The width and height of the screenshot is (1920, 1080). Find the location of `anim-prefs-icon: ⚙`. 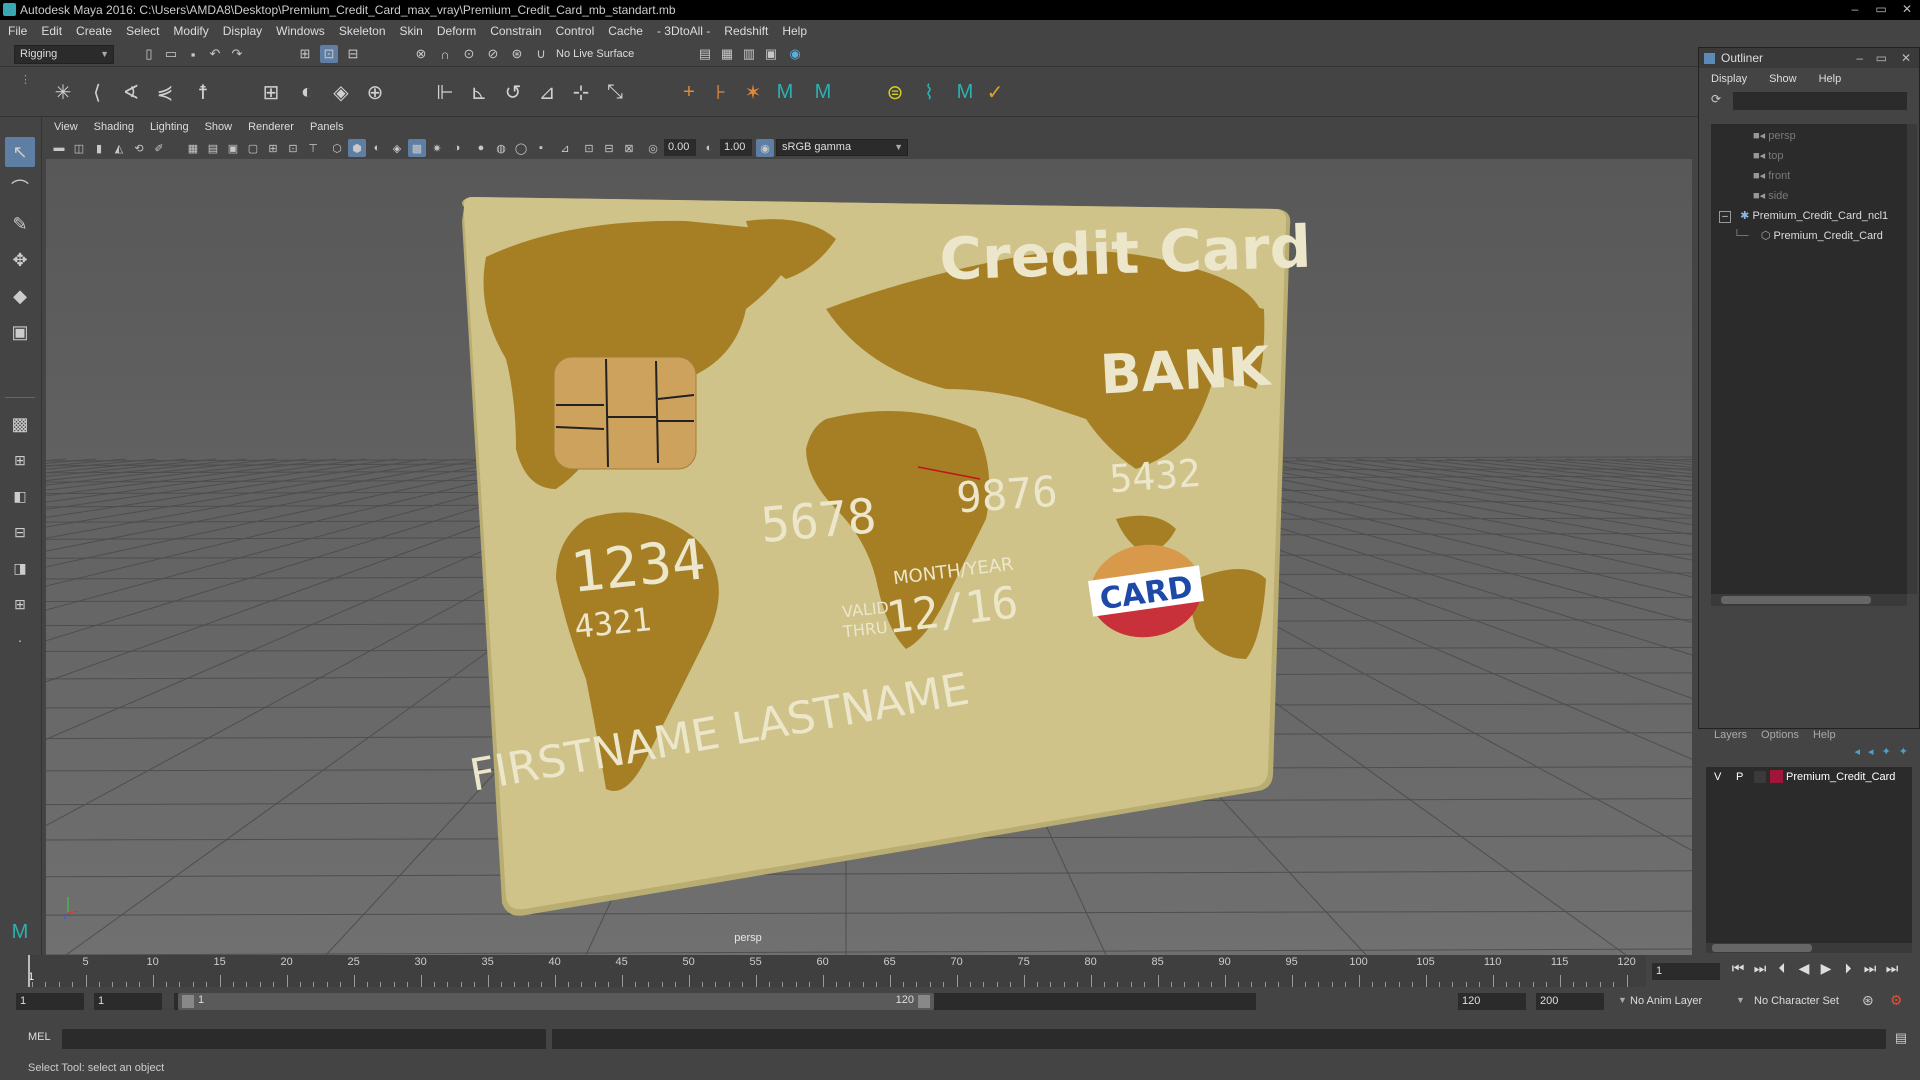

anim-prefs-icon: ⚙ is located at coordinates (1896, 1000).